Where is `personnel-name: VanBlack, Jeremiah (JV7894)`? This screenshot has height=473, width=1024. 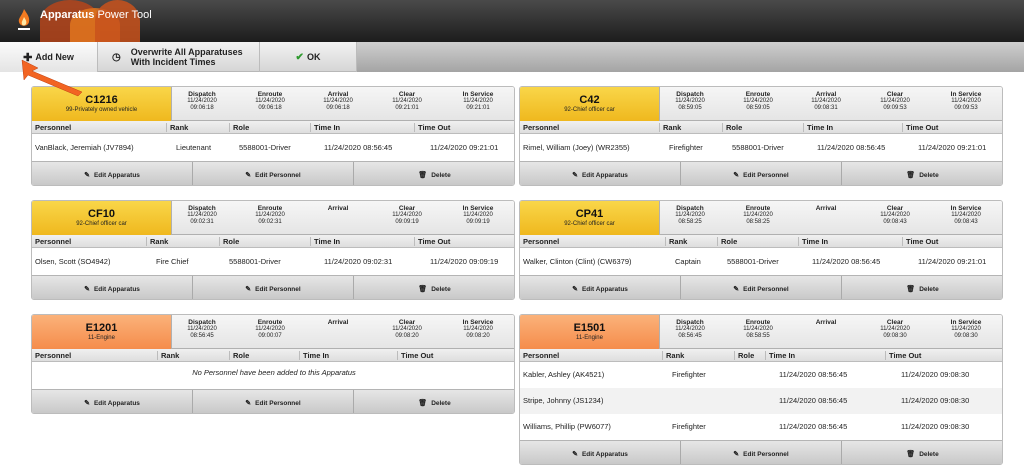
personnel-name: VanBlack, Jeremiah (JV7894) is located at coordinates (84, 147).